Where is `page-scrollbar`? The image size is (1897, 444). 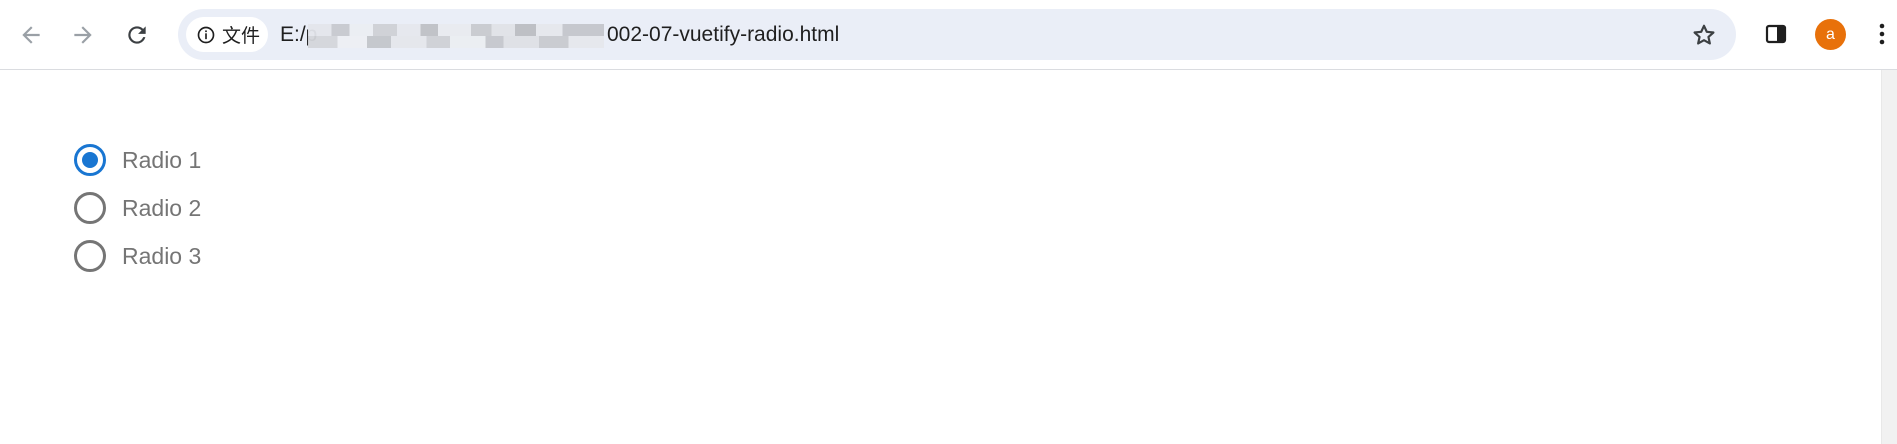 page-scrollbar is located at coordinates (1889, 257).